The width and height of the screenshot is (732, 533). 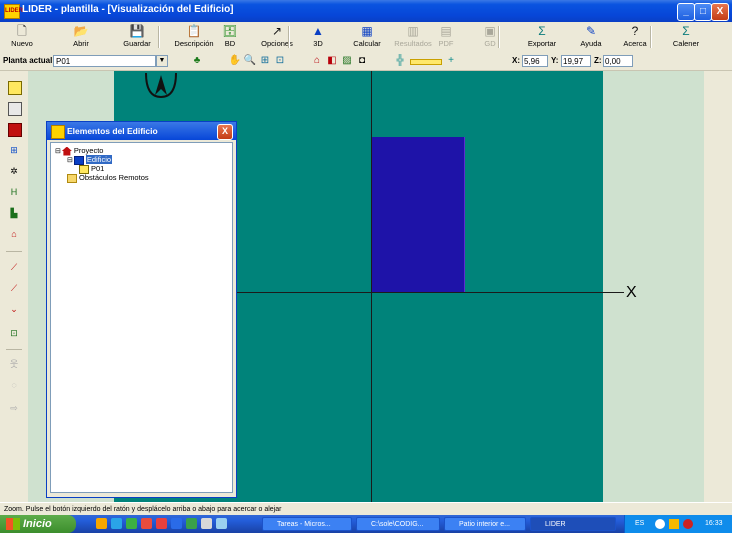 I want to click on maximize-button: □, so click(x=703, y=12).